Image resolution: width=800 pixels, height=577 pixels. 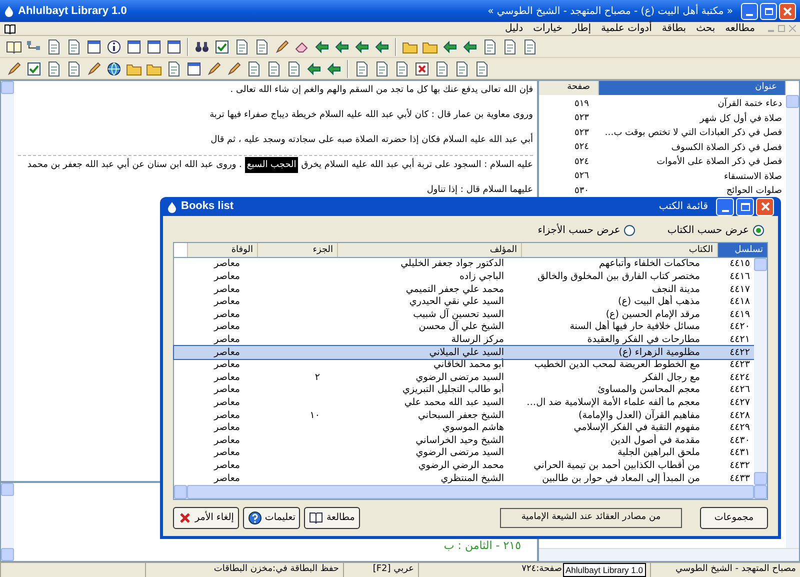 I want to click on radio-label: عرض حسب الكتاب, so click(x=708, y=230).